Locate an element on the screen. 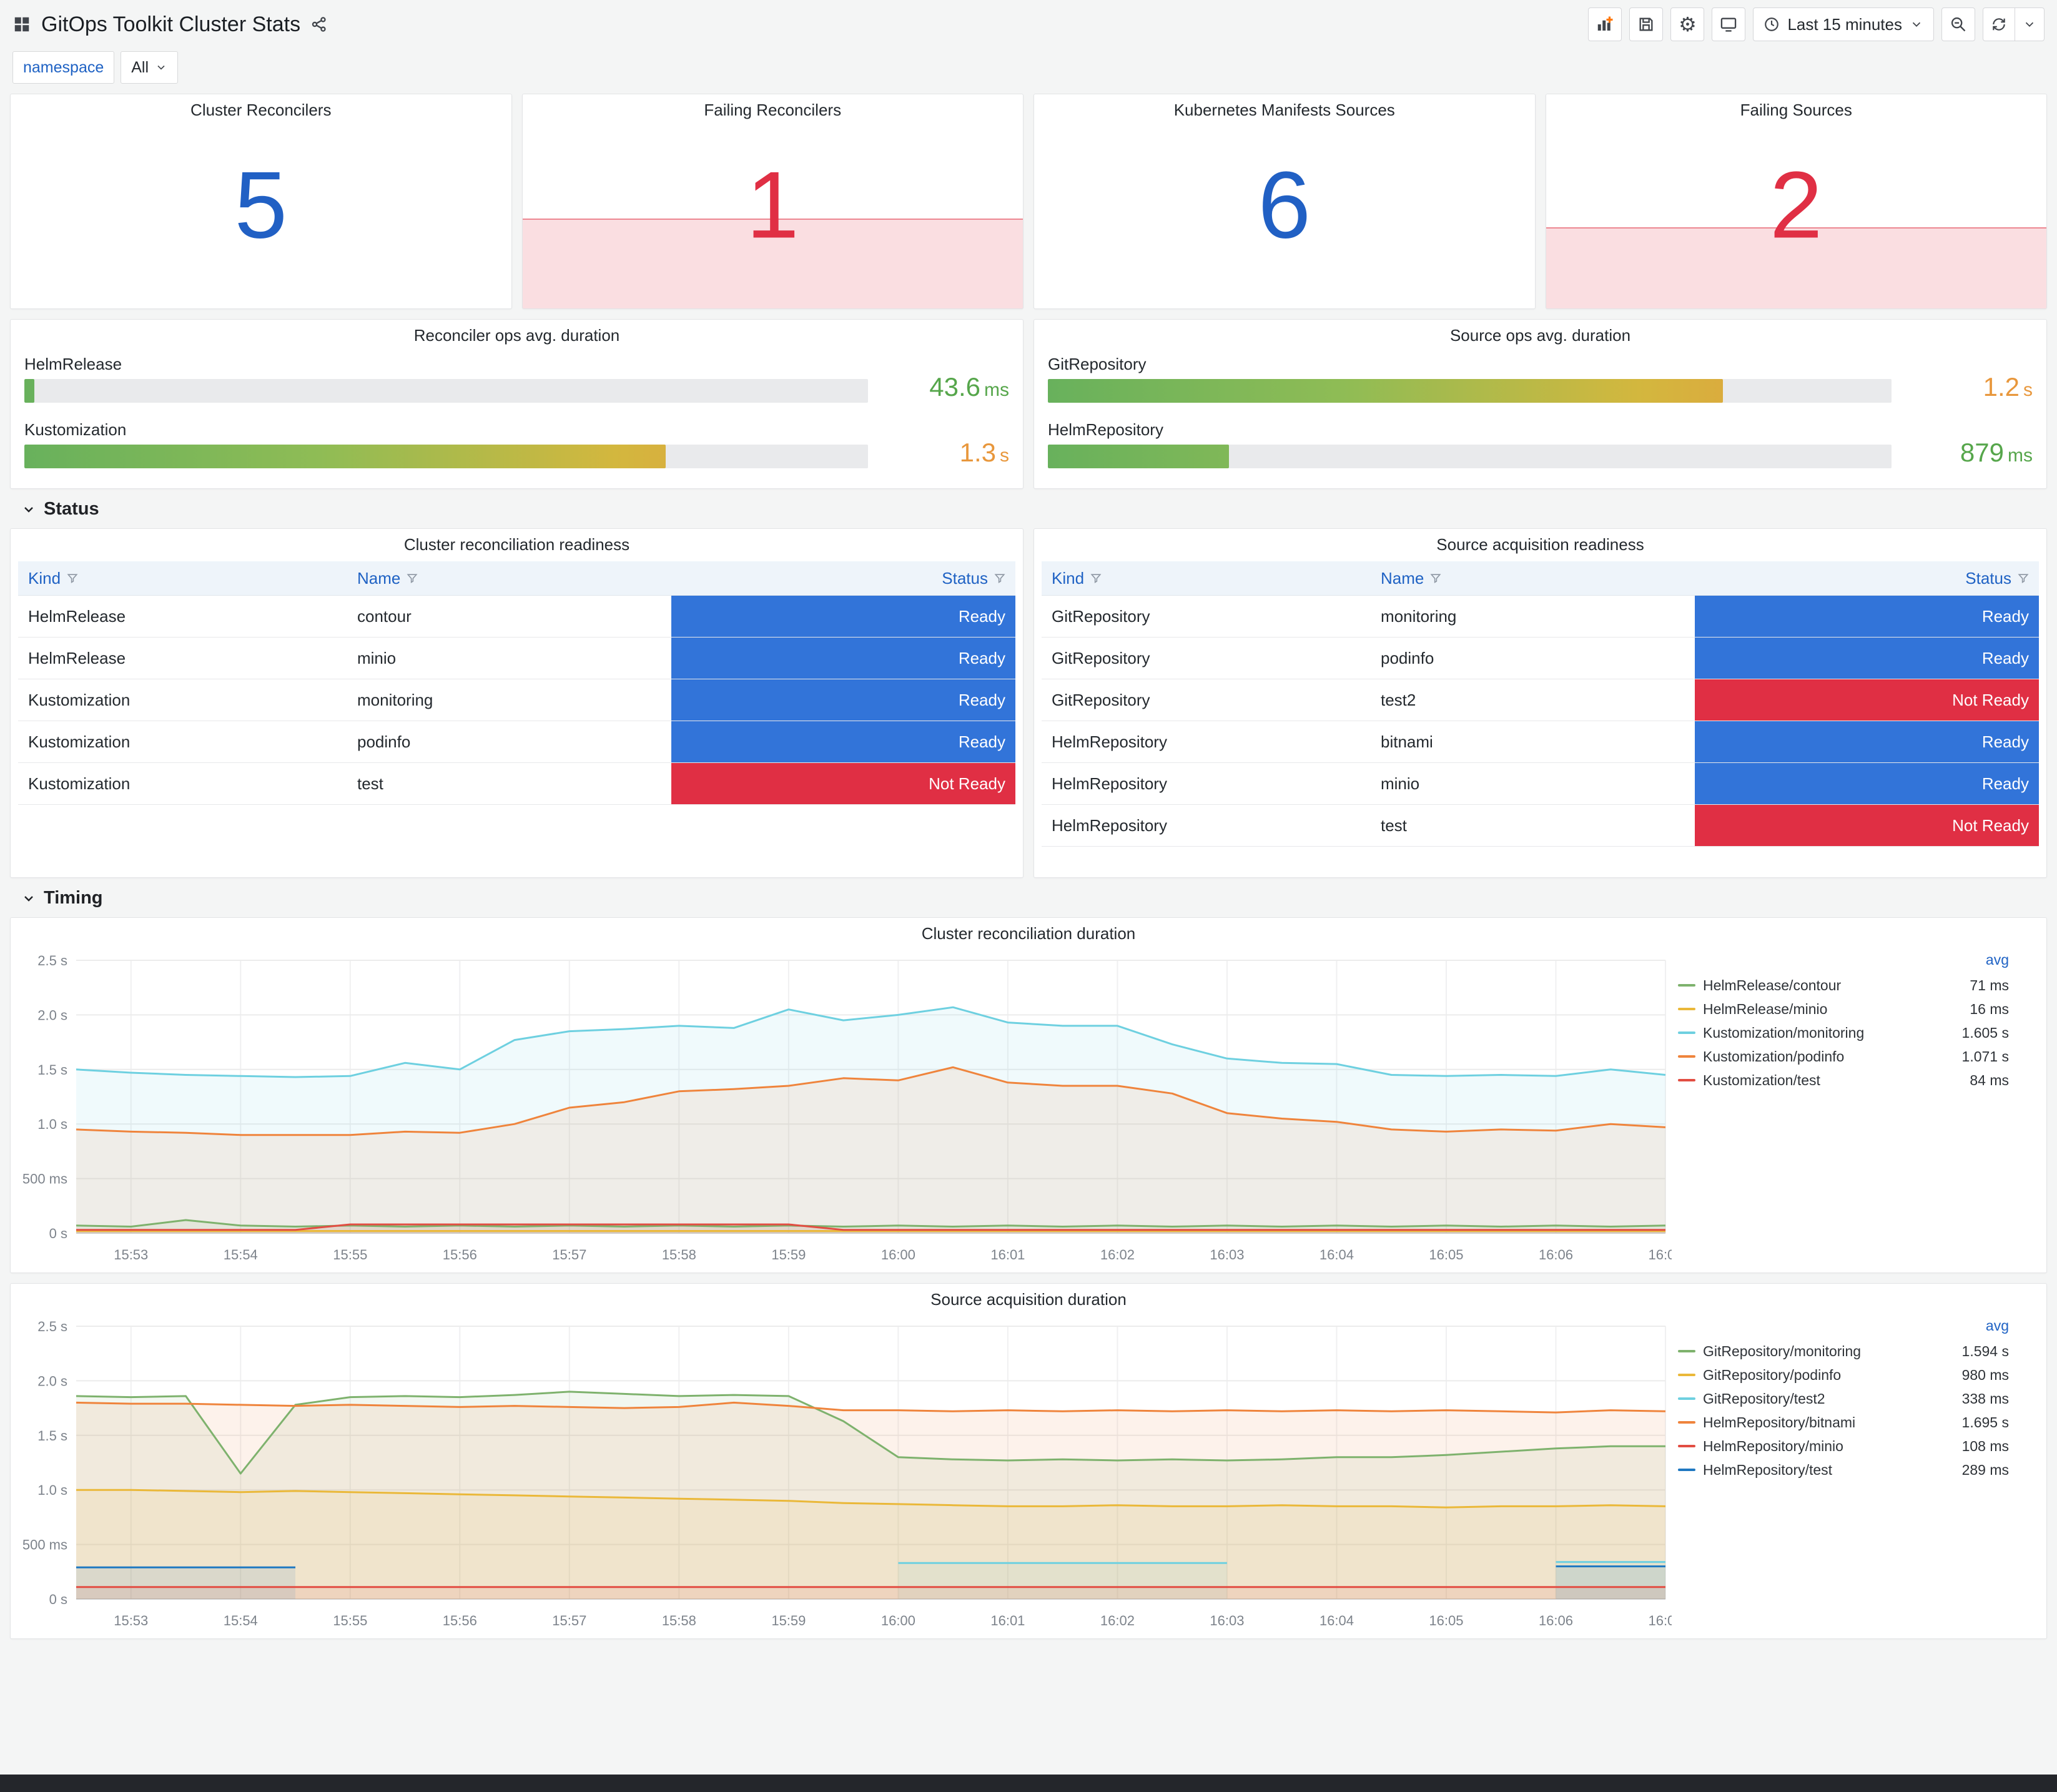  table-row: HelmRepository minio Ready is located at coordinates (1540, 784).